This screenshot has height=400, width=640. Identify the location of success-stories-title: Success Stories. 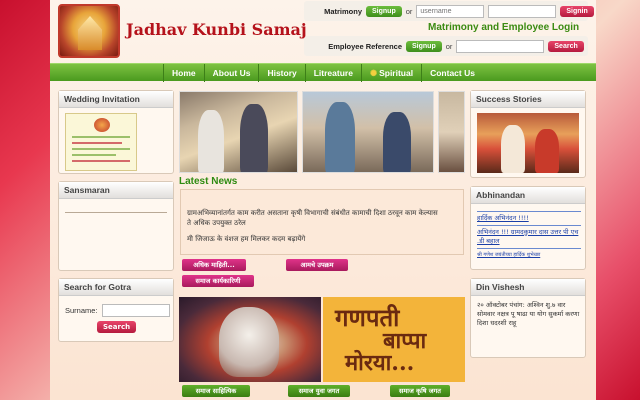
(528, 99).